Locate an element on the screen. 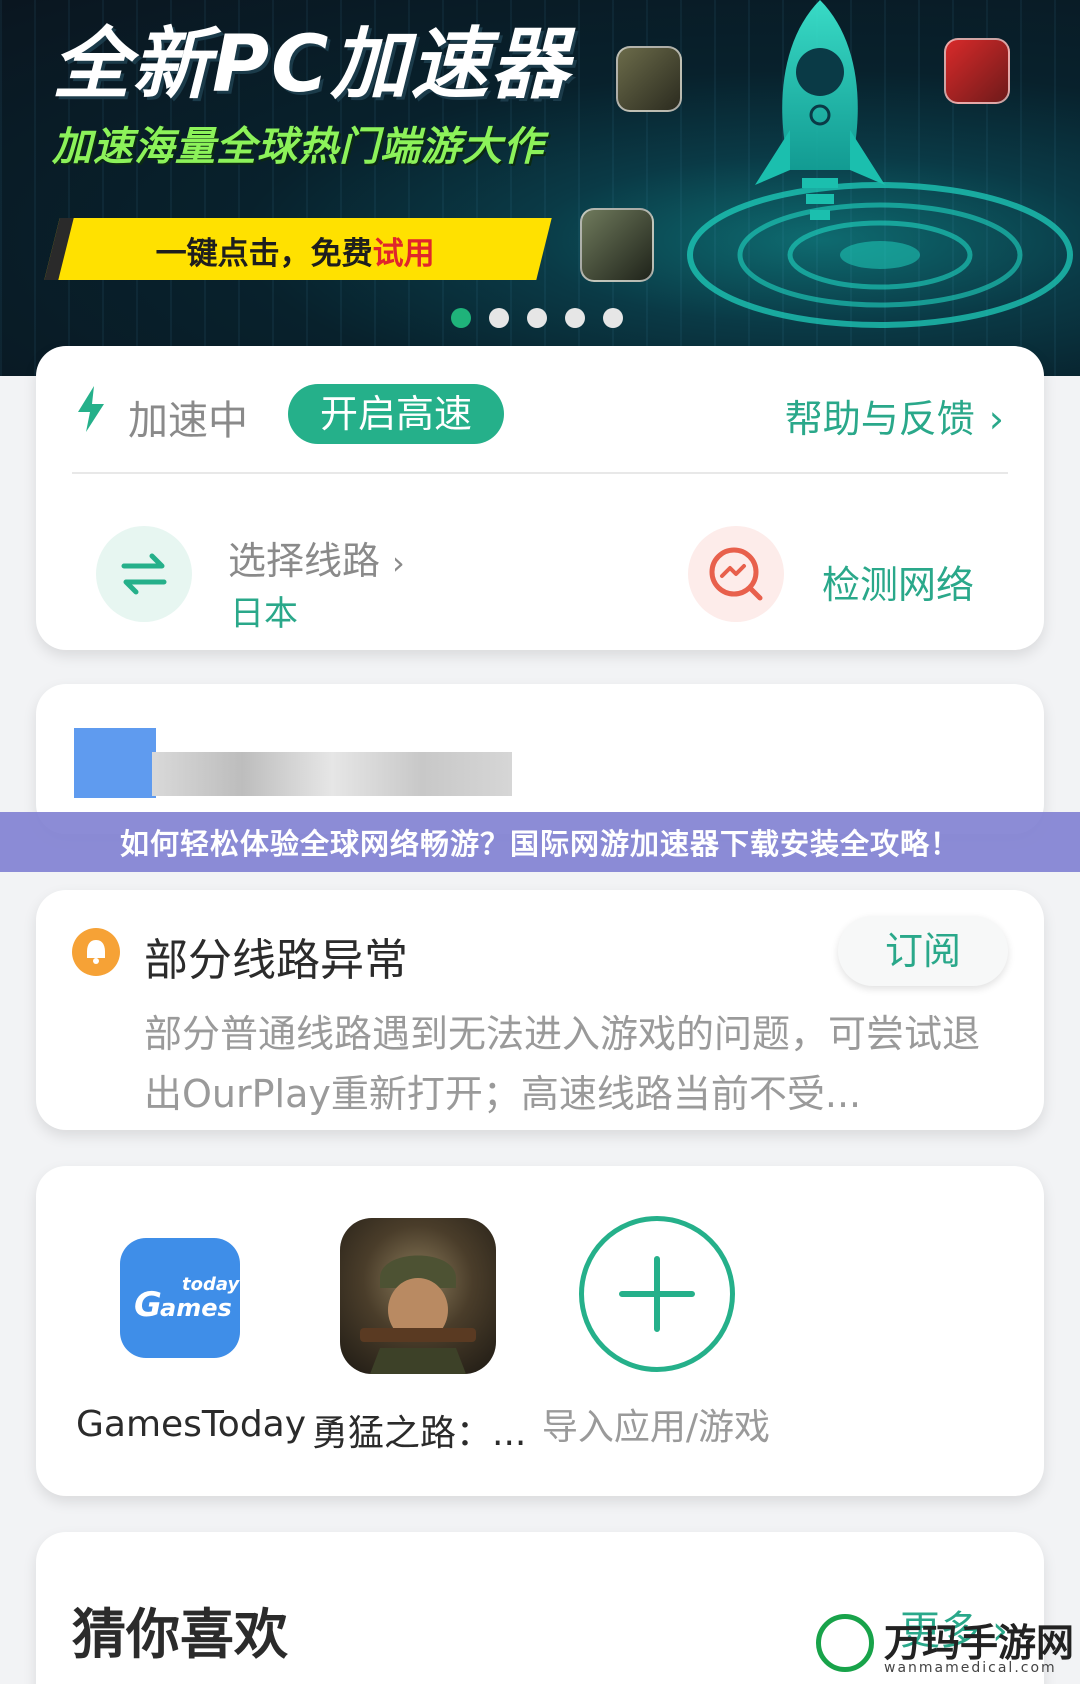 Image resolution: width=1080 pixels, height=1684 pixels. watermark-url: wanmamedical.com is located at coordinates (970, 1668).